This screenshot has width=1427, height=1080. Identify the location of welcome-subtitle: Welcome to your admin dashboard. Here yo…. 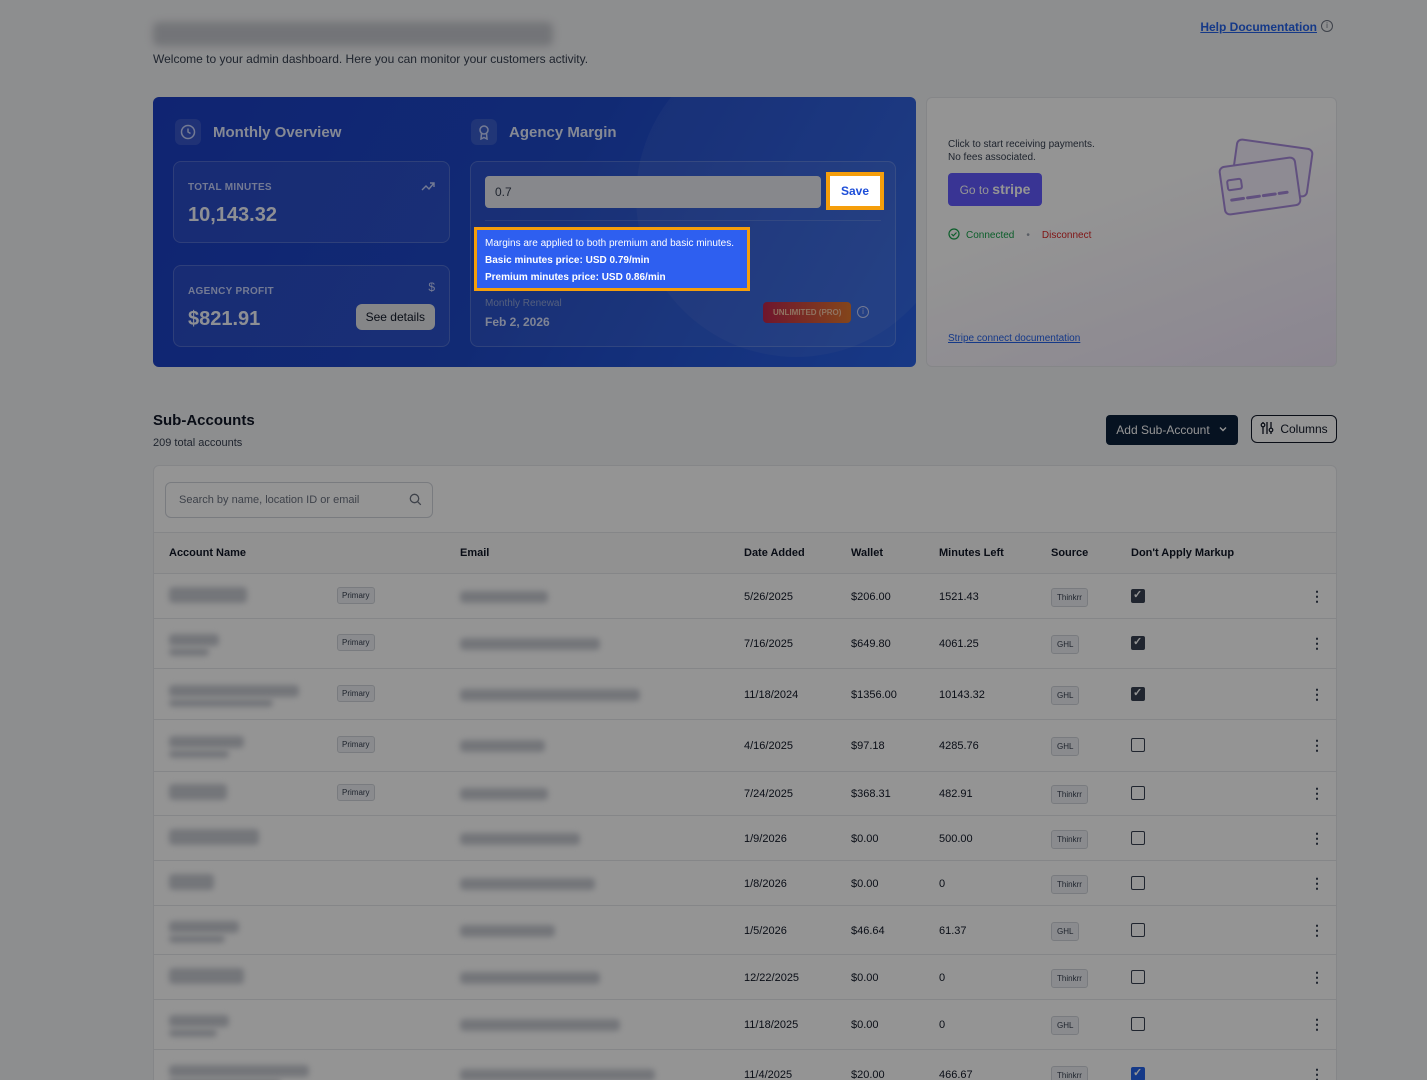
(371, 59).